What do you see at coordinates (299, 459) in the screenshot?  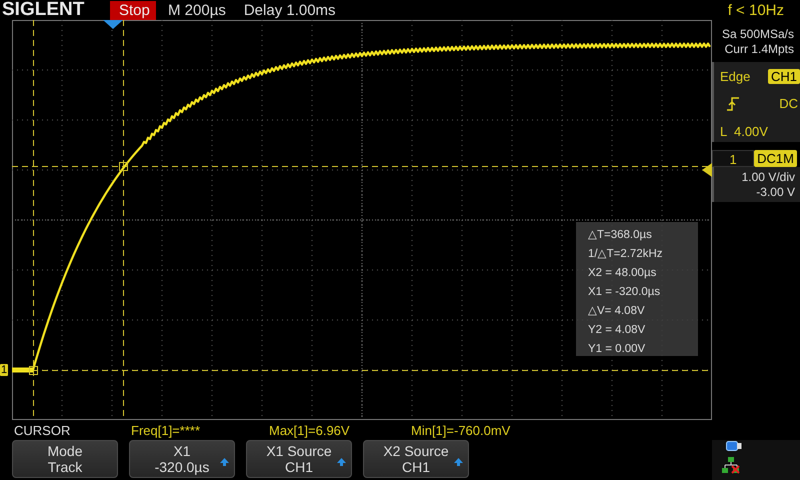 I see `softkey-button: X1 Source CH1` at bounding box center [299, 459].